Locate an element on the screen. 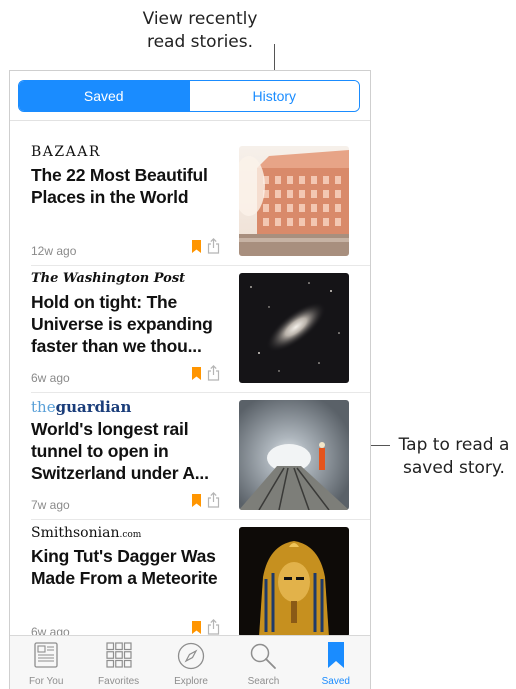 The image size is (516, 689). story-age: 7w ago is located at coordinates (50, 505).